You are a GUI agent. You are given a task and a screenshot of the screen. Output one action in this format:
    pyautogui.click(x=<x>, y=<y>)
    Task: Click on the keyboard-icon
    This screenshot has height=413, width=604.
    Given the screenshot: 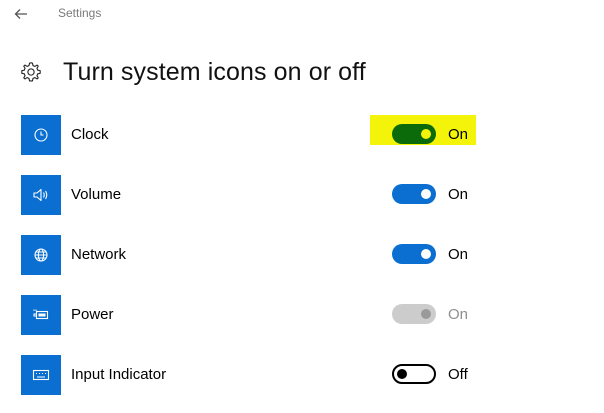 What is the action you would take?
    pyautogui.click(x=41, y=375)
    